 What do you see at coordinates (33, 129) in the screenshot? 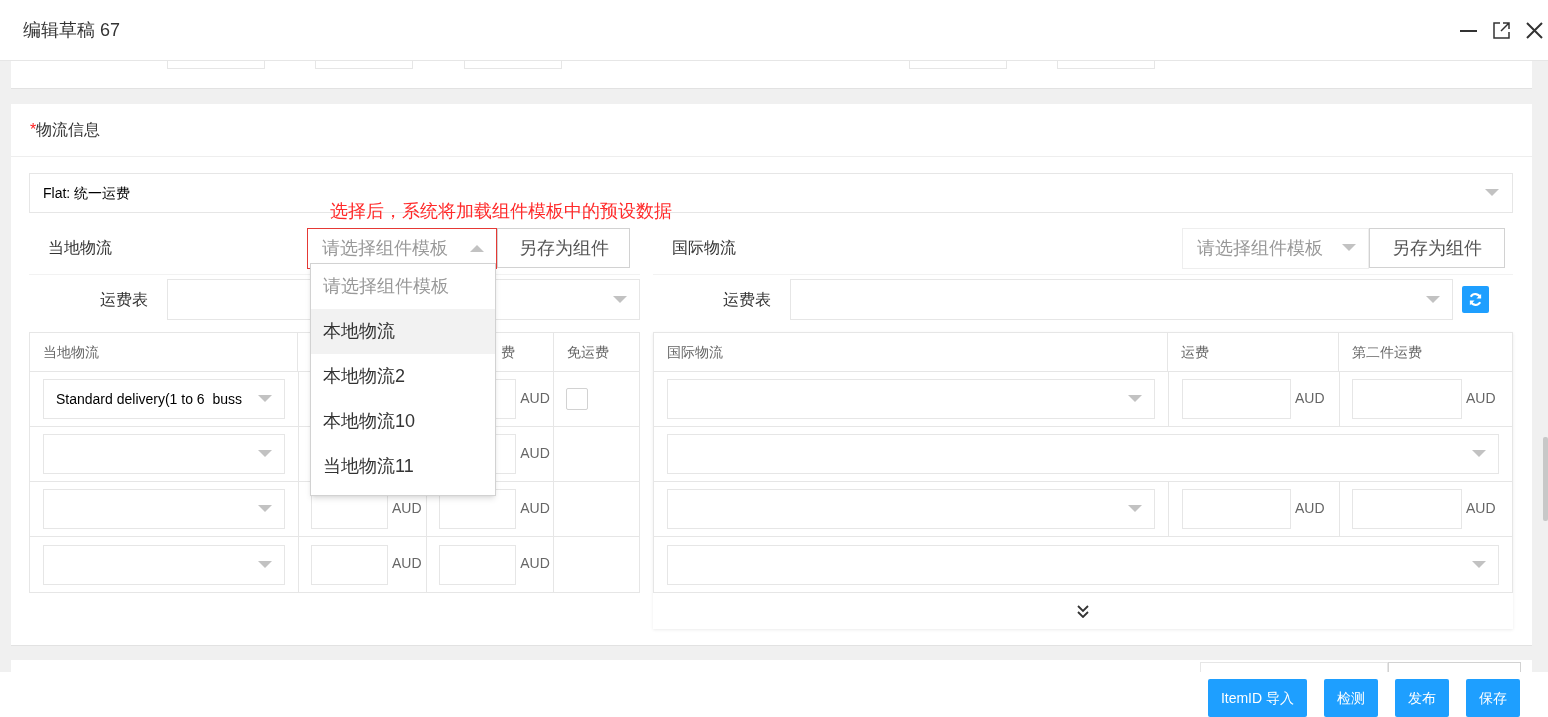
I see `required-mark: *` at bounding box center [33, 129].